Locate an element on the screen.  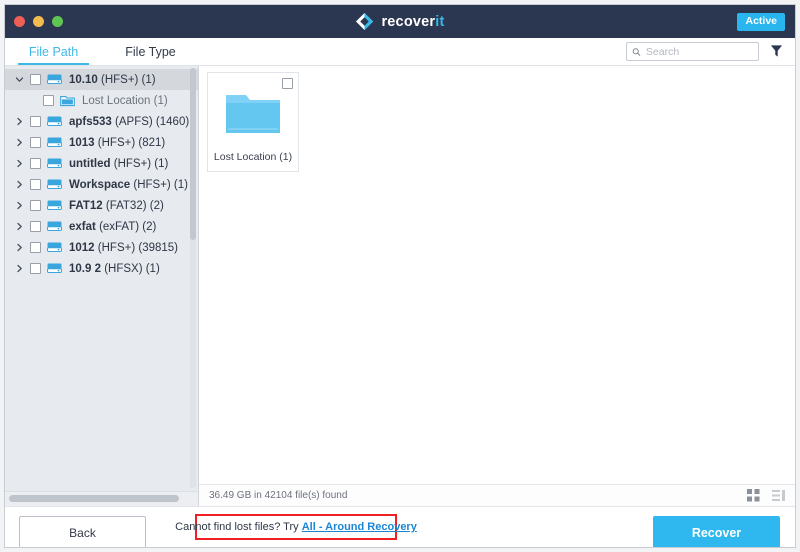
search-input is located at coordinates (701, 51).